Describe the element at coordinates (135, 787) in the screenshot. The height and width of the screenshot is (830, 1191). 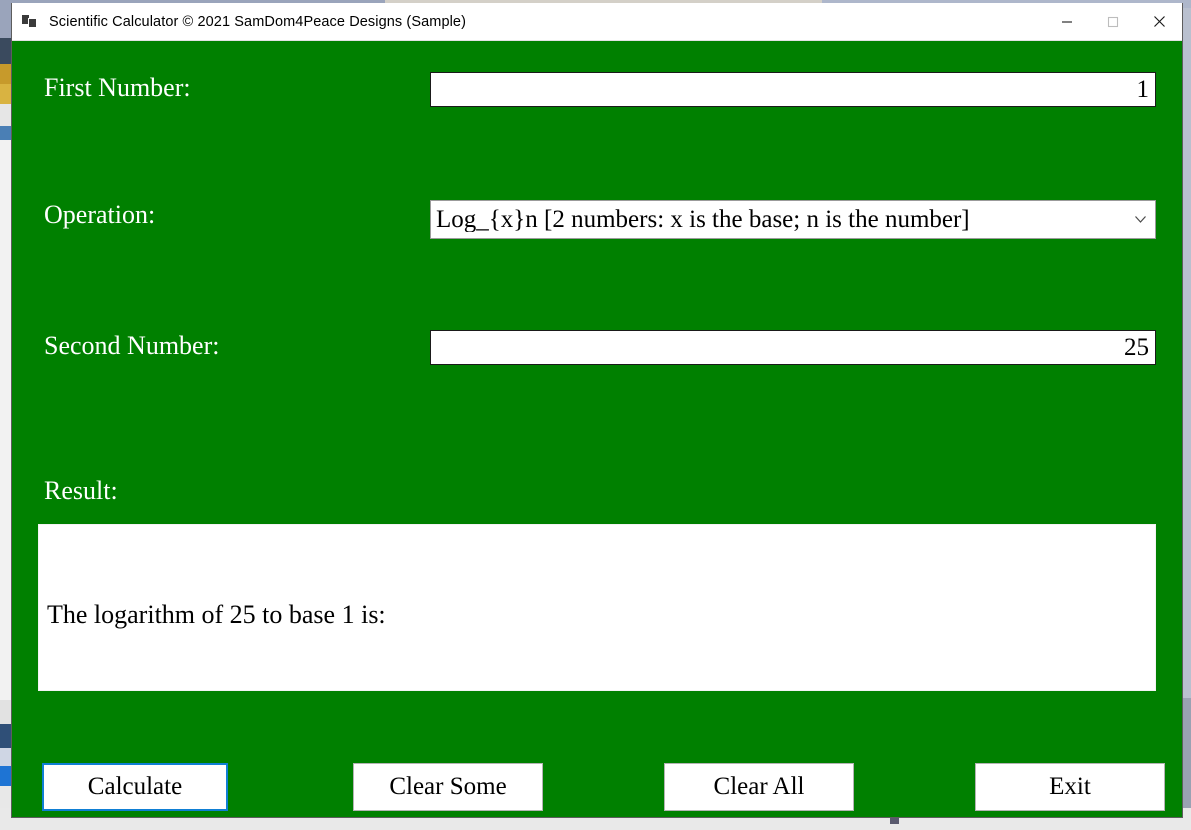
I see `calculate-button: Calculate` at that location.